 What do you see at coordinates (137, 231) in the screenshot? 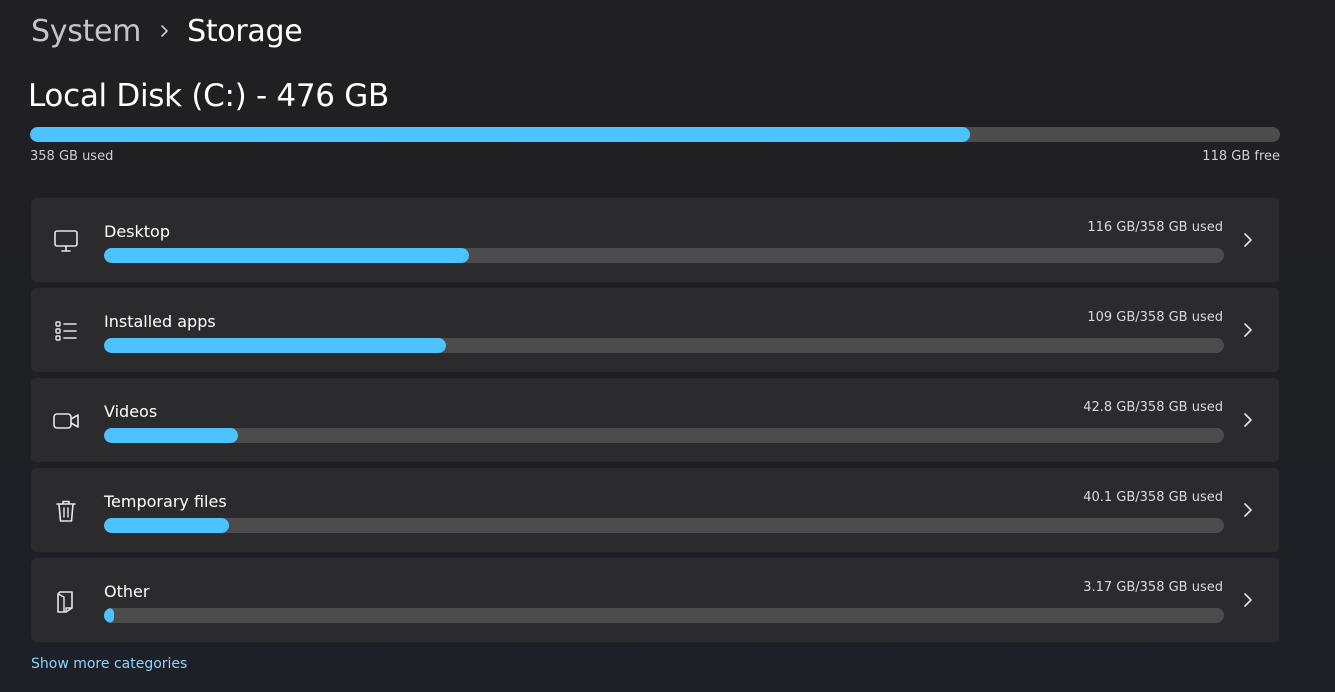
I see `category-label: Desktop` at bounding box center [137, 231].